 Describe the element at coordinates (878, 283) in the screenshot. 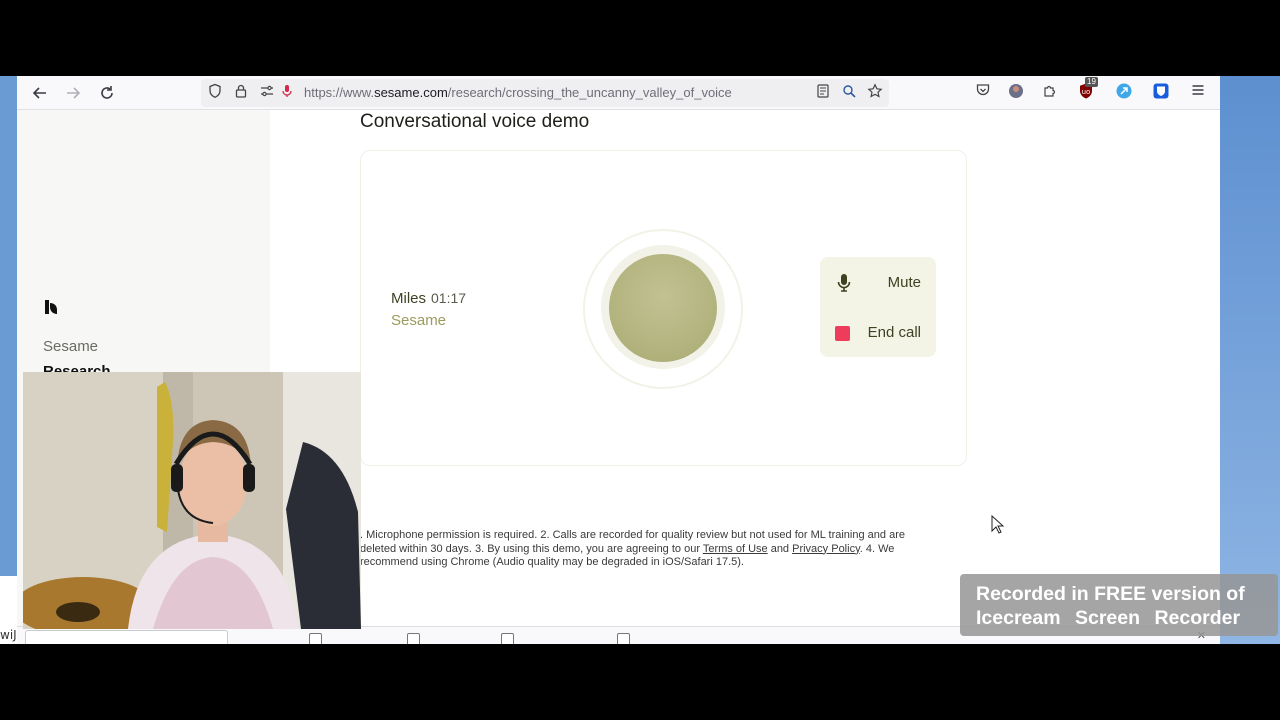

I see `mute-button: Mute` at that location.